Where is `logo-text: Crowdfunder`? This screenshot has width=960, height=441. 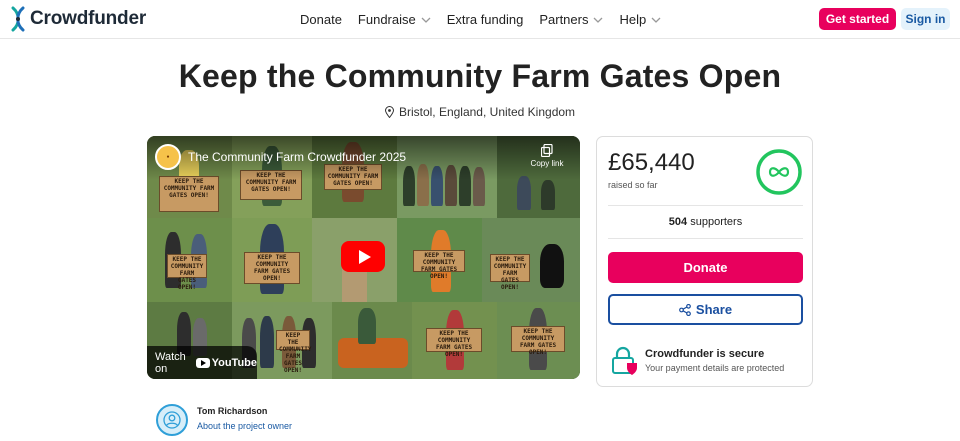
logo-text: Crowdfunder is located at coordinates (88, 18).